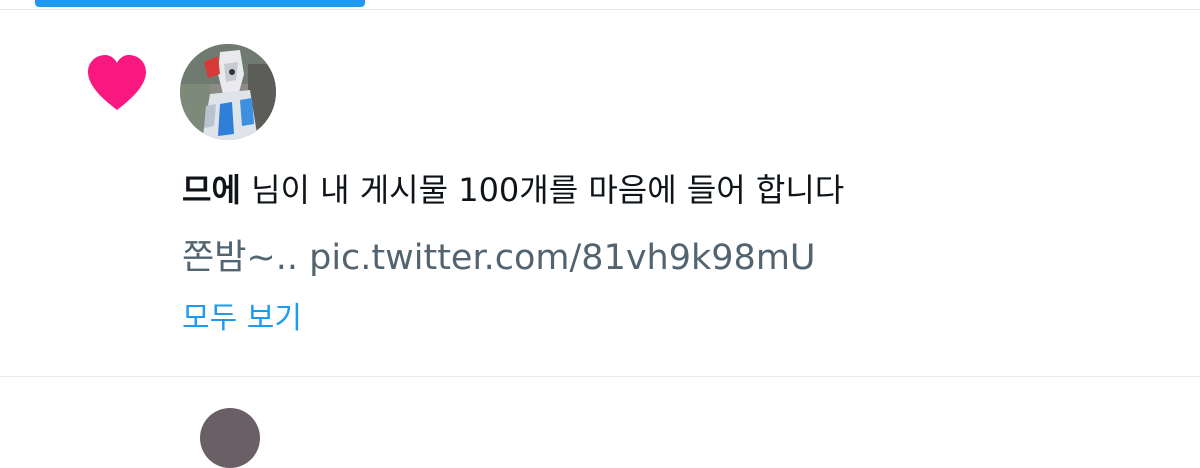 This screenshot has width=1200, height=468. I want to click on user-name-link: 므에, so click(211, 190).